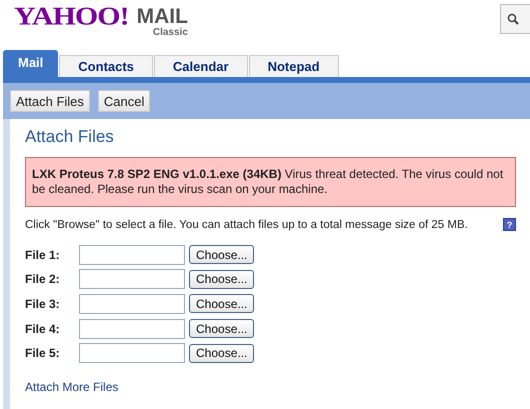  What do you see at coordinates (71, 387) in the screenshot?
I see `attach-more-link: Attach More Files` at bounding box center [71, 387].